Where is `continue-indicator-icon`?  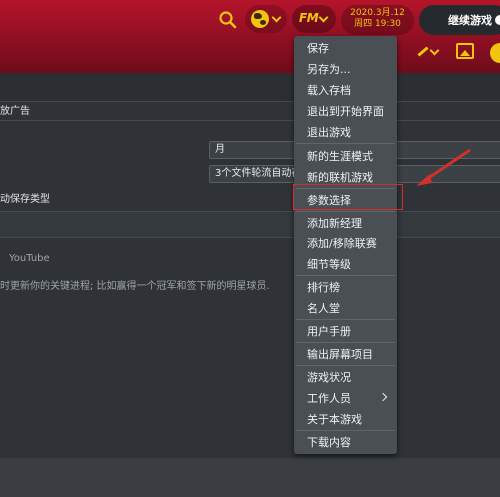 continue-indicator-icon is located at coordinates (497, 20).